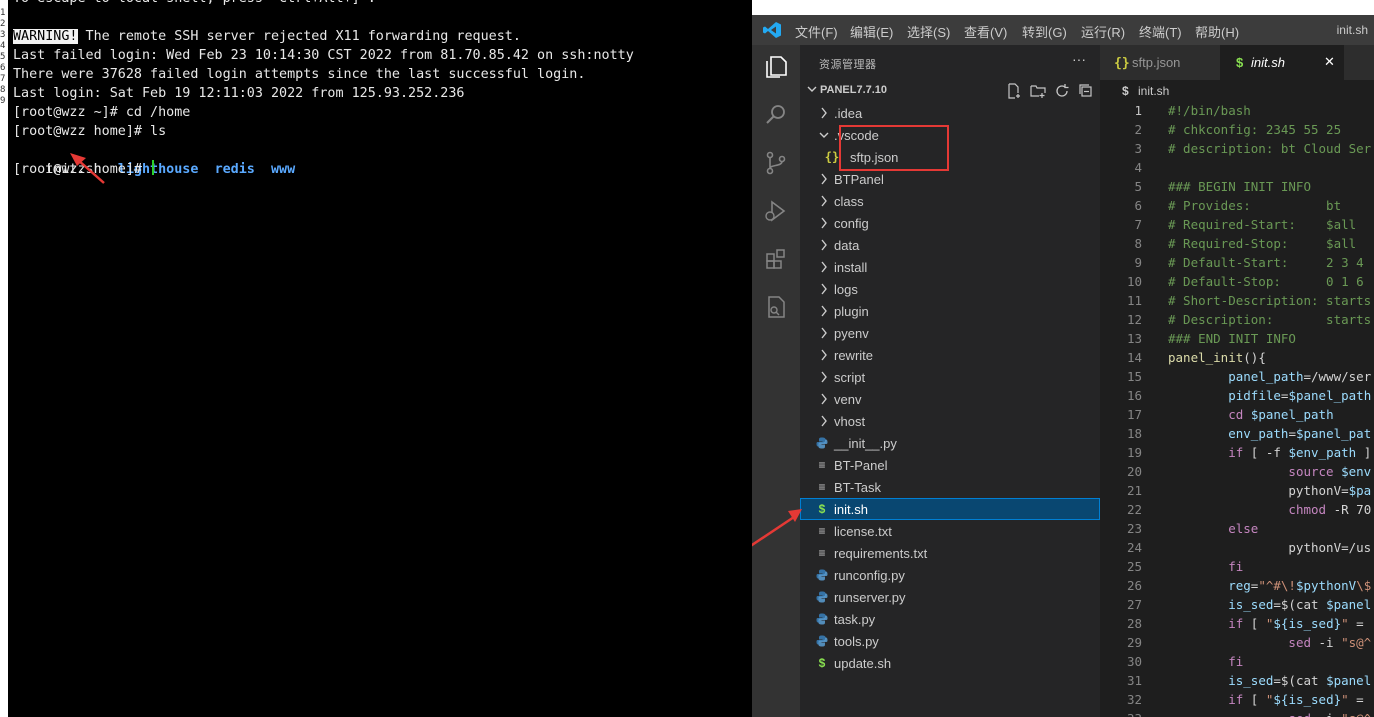 The image size is (1374, 717). Describe the element at coordinates (1138, 205) in the screenshot. I see `line-number: 6` at that location.